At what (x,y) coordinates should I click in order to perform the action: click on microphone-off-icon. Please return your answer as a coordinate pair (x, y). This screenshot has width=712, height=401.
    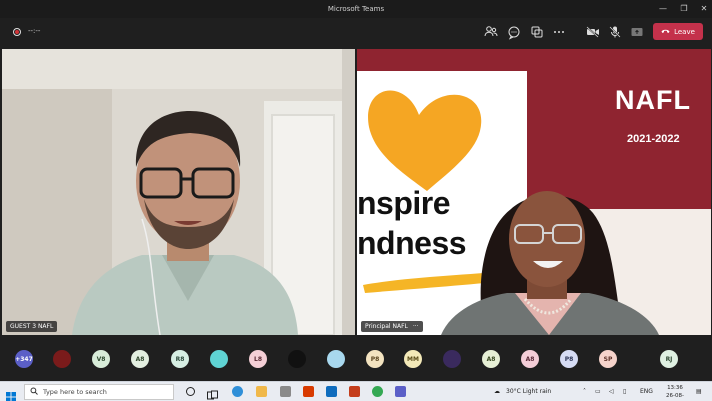
    Looking at the image, I should click on (615, 32).